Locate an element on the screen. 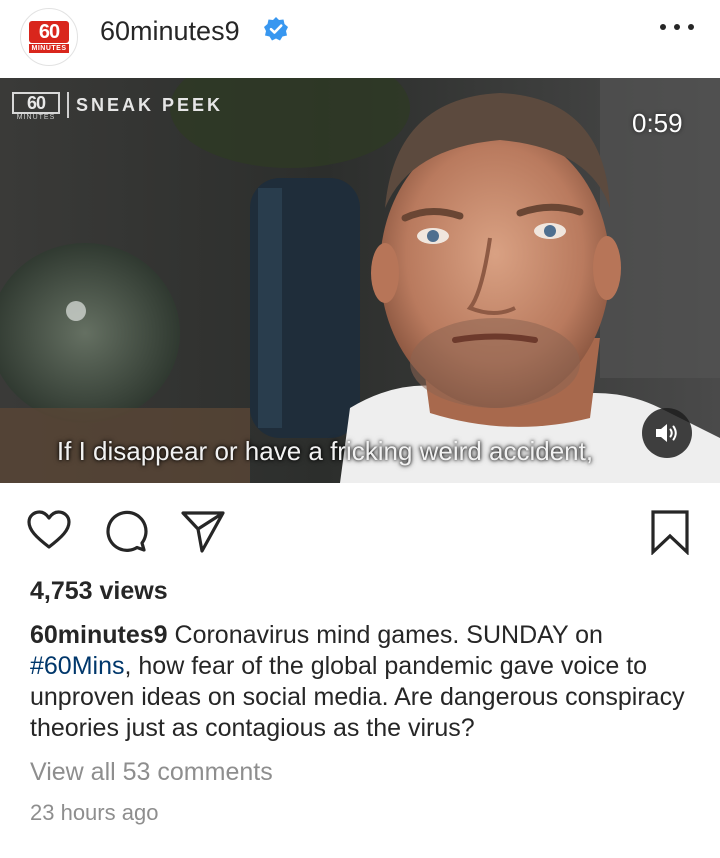  verified-badge-icon is located at coordinates (276, 29).